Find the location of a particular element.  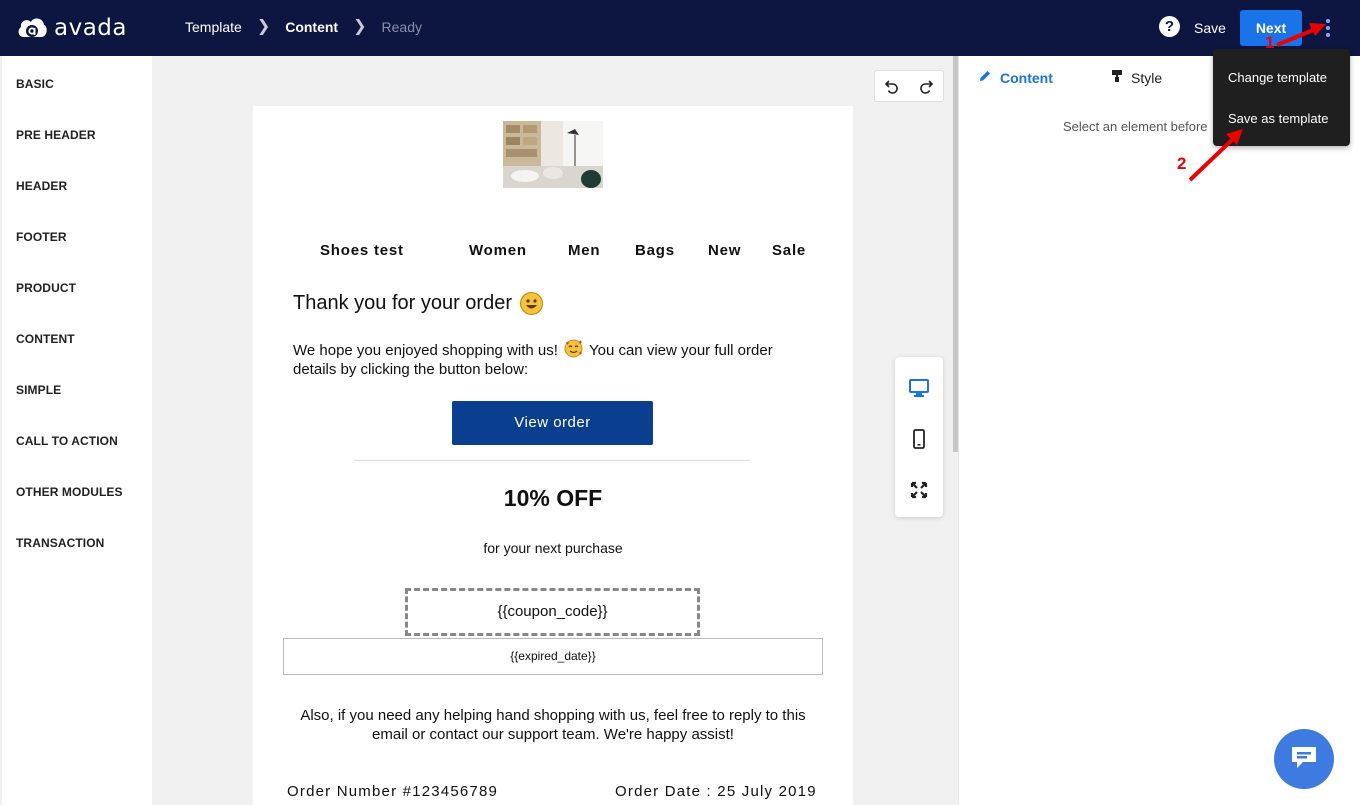

chat-bubble-icon is located at coordinates (1304, 759).